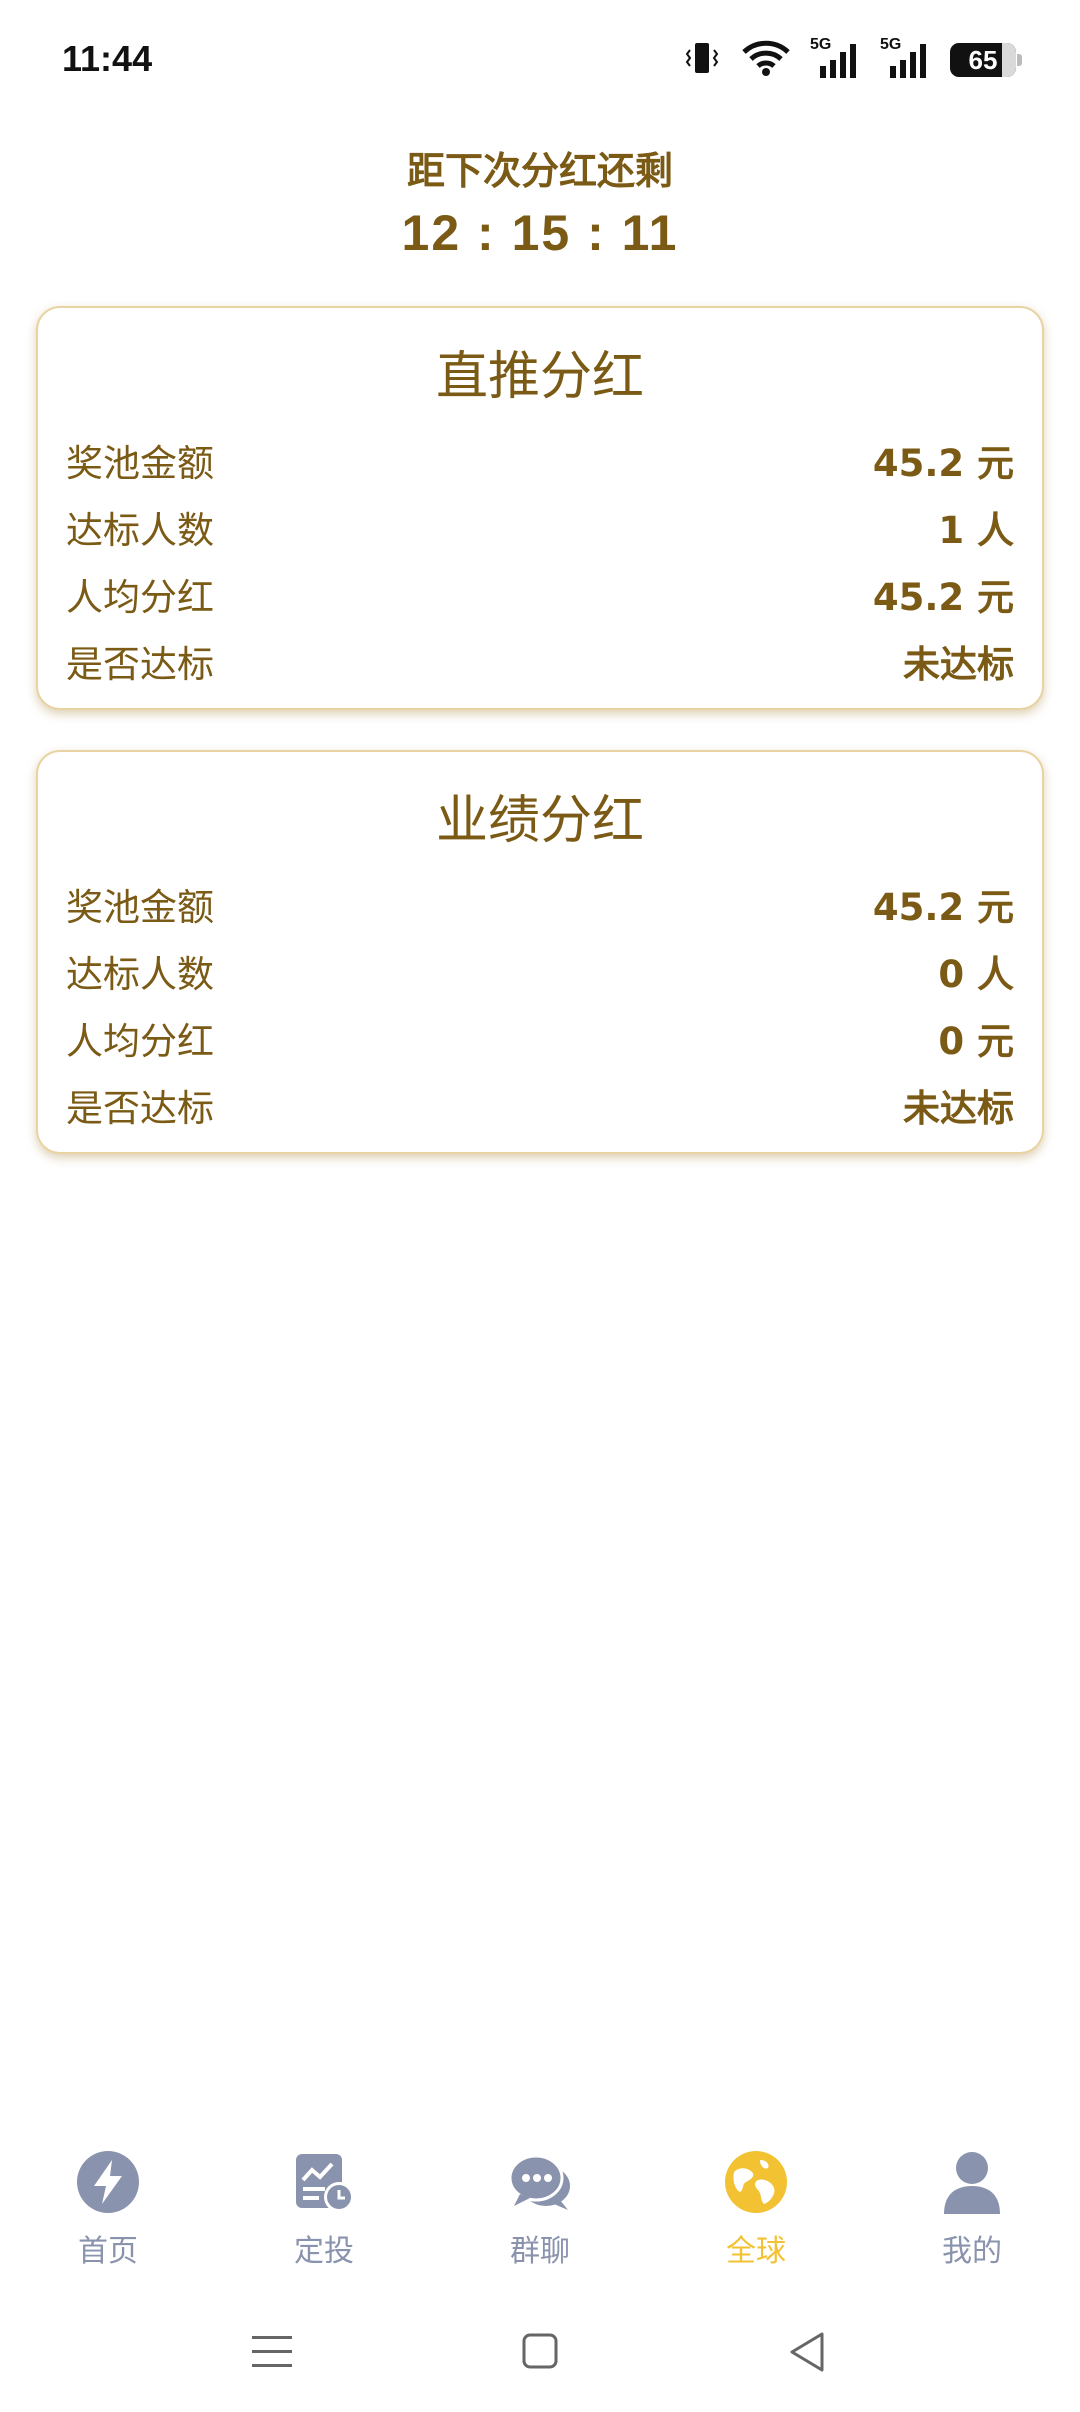 The height and width of the screenshot is (2412, 1080). What do you see at coordinates (539, 171) in the screenshot?
I see `countdown-title: 距下次分红还剩` at bounding box center [539, 171].